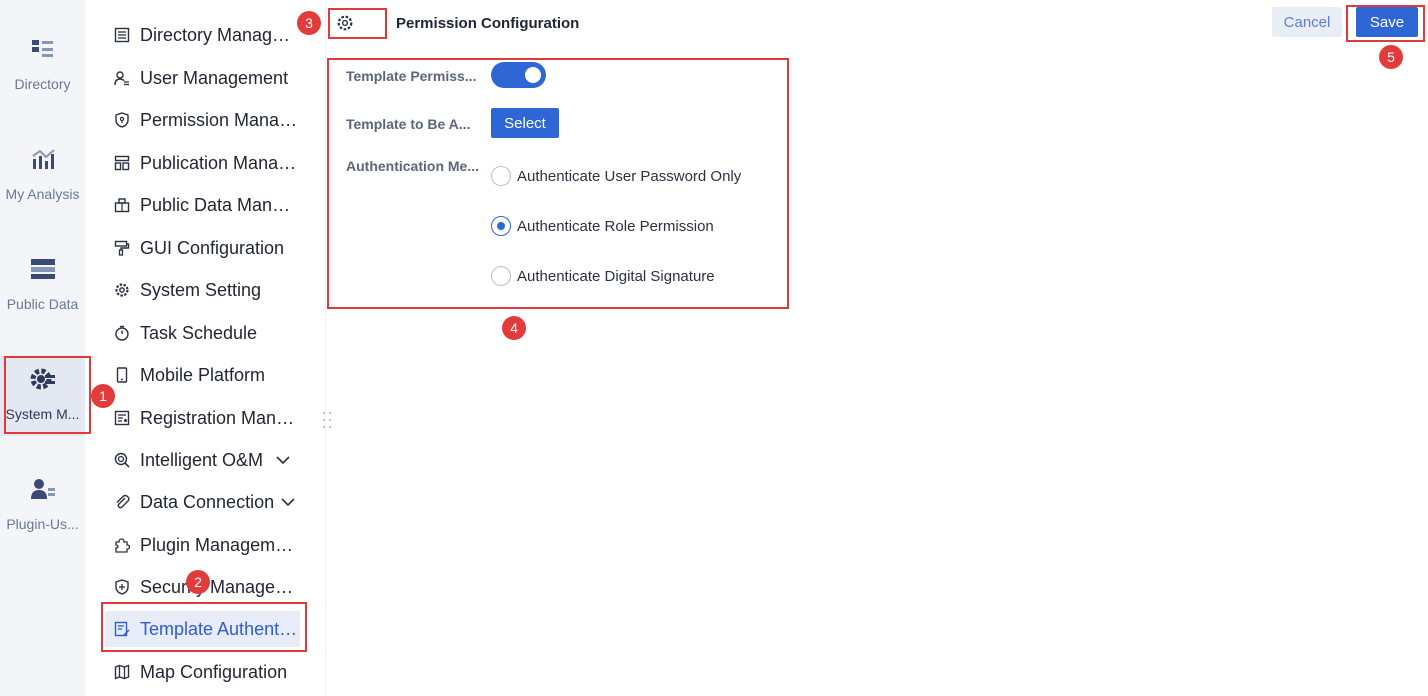 This screenshot has height=696, width=1428. Describe the element at coordinates (122, 375) in the screenshot. I see `mobile-phone-icon` at that location.